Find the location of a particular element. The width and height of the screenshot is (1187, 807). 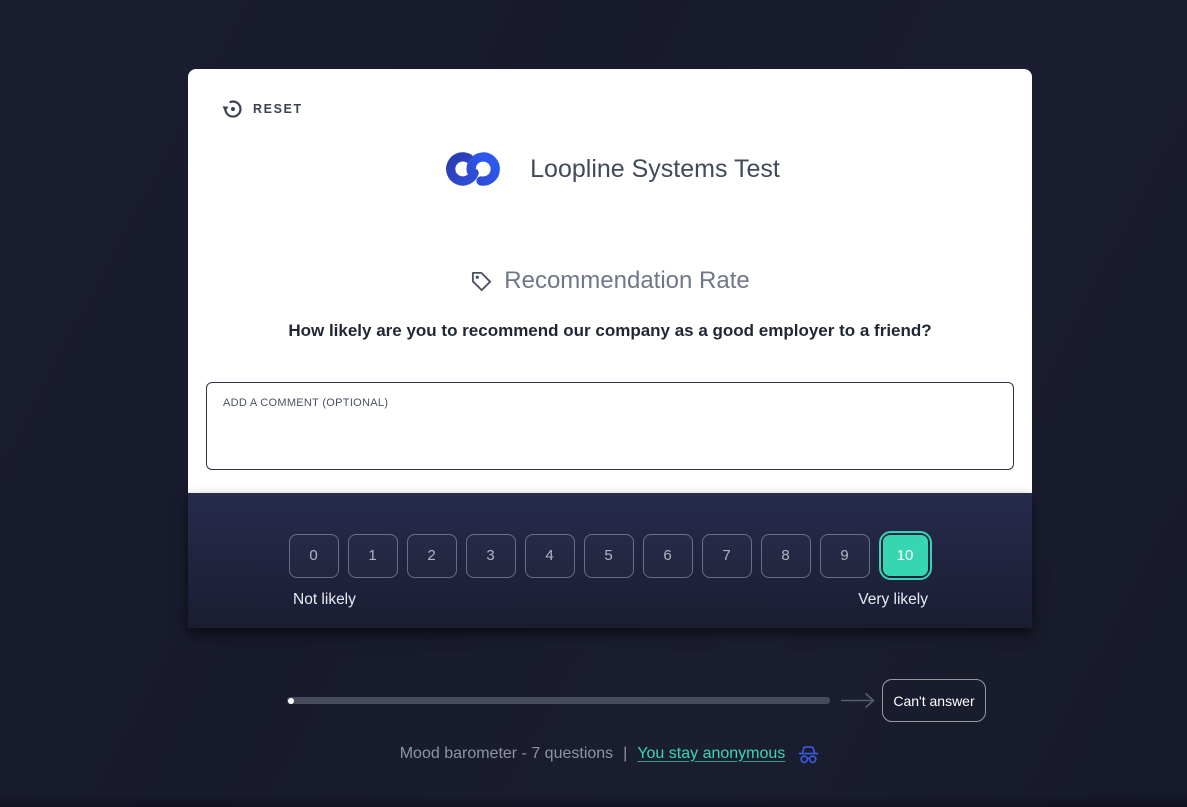

rating-button-7: 7 is located at coordinates (726, 555).